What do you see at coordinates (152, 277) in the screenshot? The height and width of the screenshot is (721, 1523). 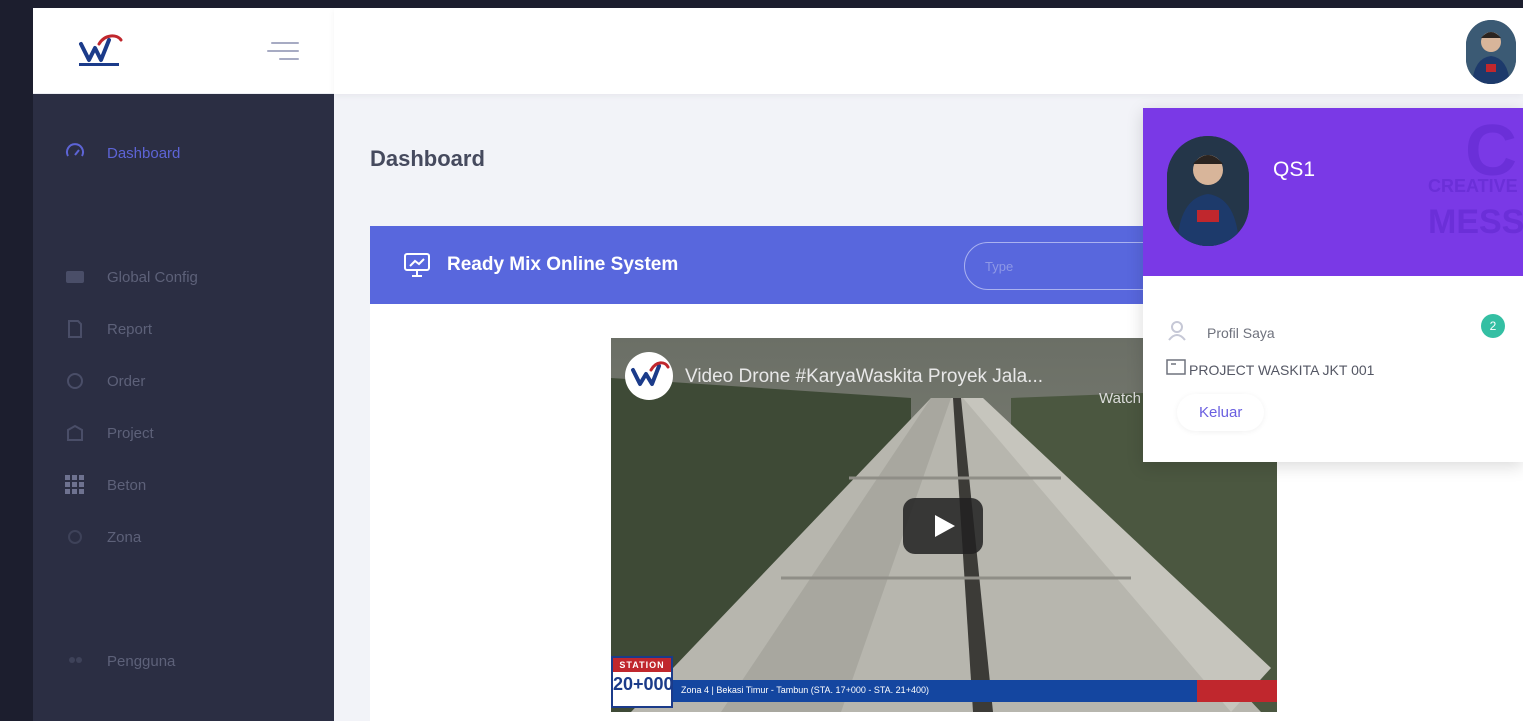 I see `sidebar-item-label: Global Config` at bounding box center [152, 277].